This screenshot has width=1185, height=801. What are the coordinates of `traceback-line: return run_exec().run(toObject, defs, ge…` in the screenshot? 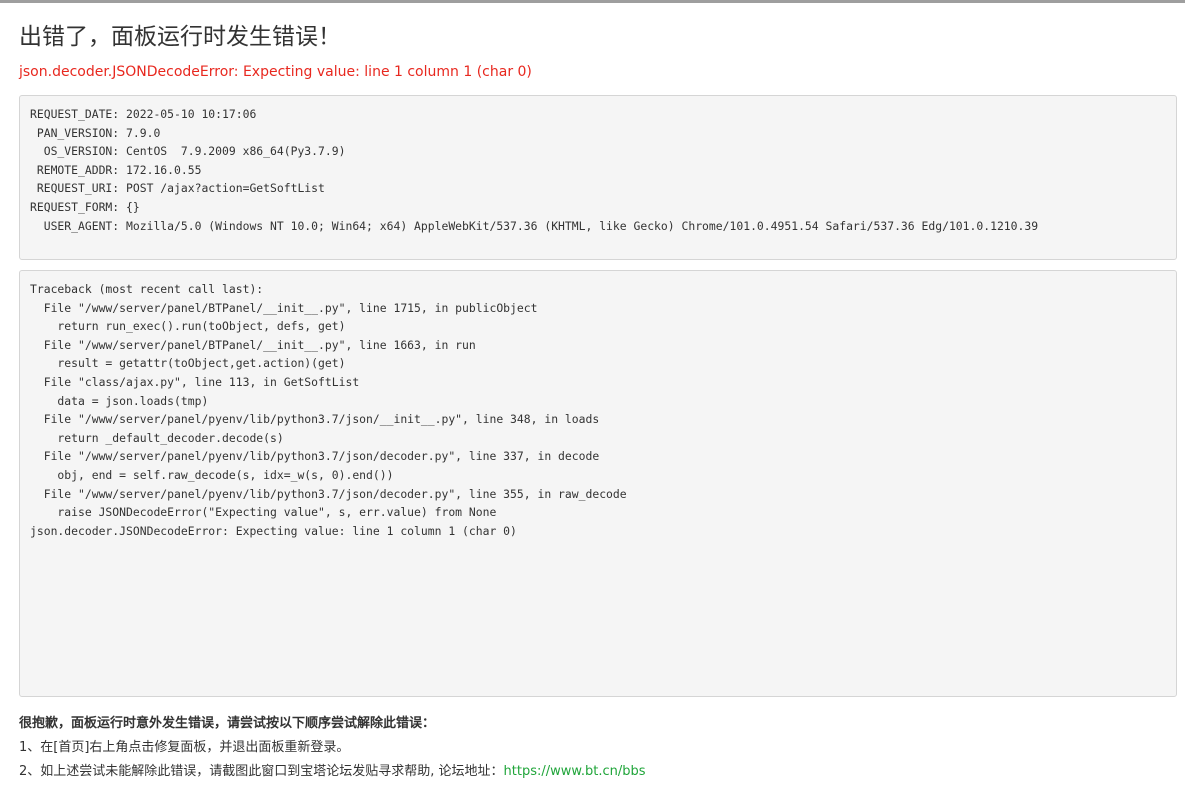 It's located at (188, 326).